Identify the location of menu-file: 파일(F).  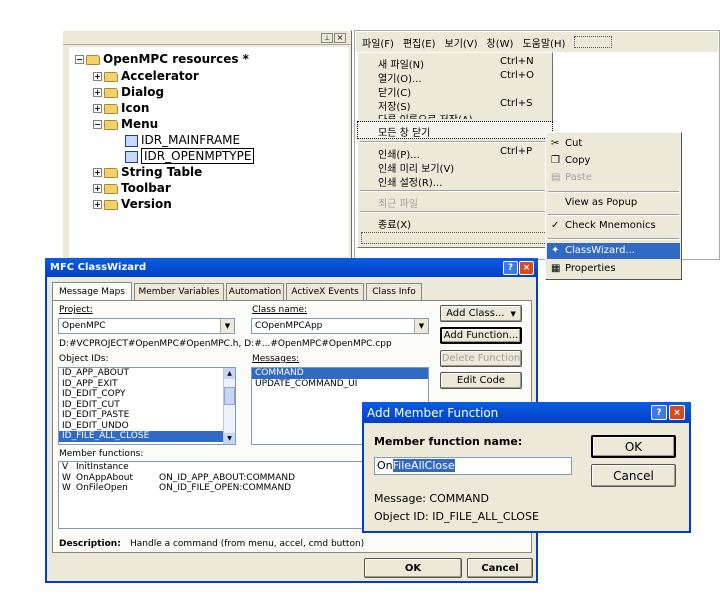
(378, 42).